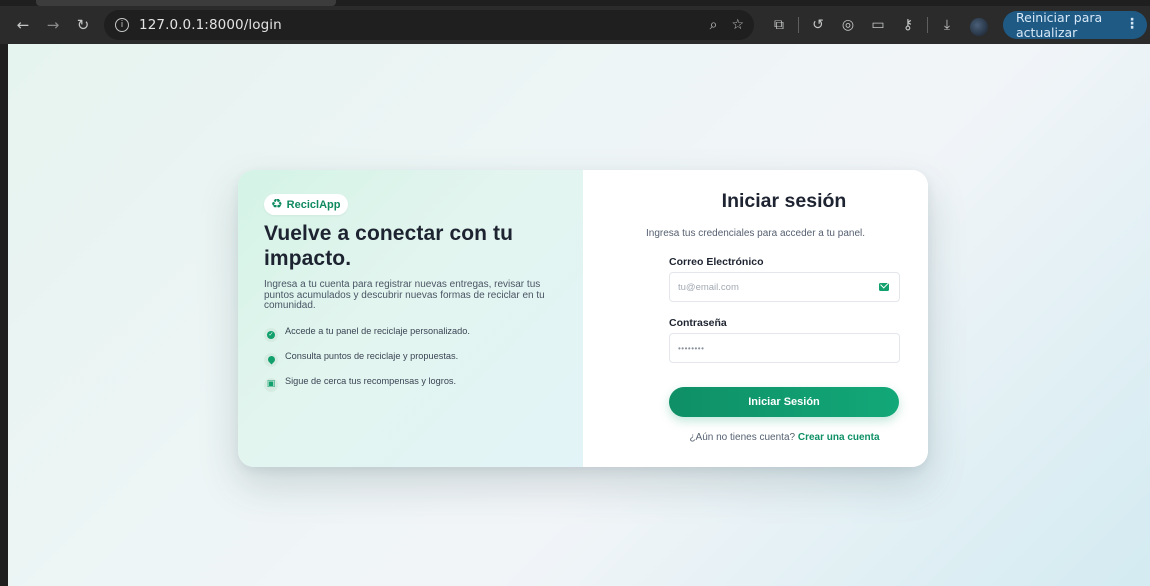 The image size is (1150, 586). Describe the element at coordinates (1075, 25) in the screenshot. I see `update-button: Reiniciar para actualizar ⋮` at that location.